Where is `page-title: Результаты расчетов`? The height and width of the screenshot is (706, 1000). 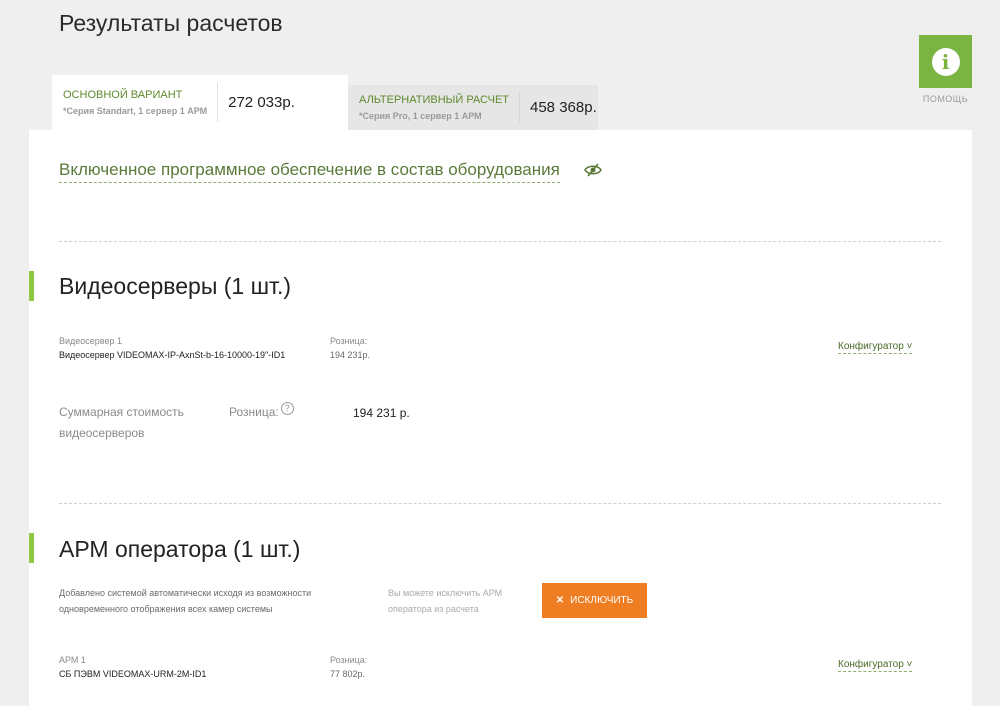
page-title: Результаты расчетов is located at coordinates (171, 23).